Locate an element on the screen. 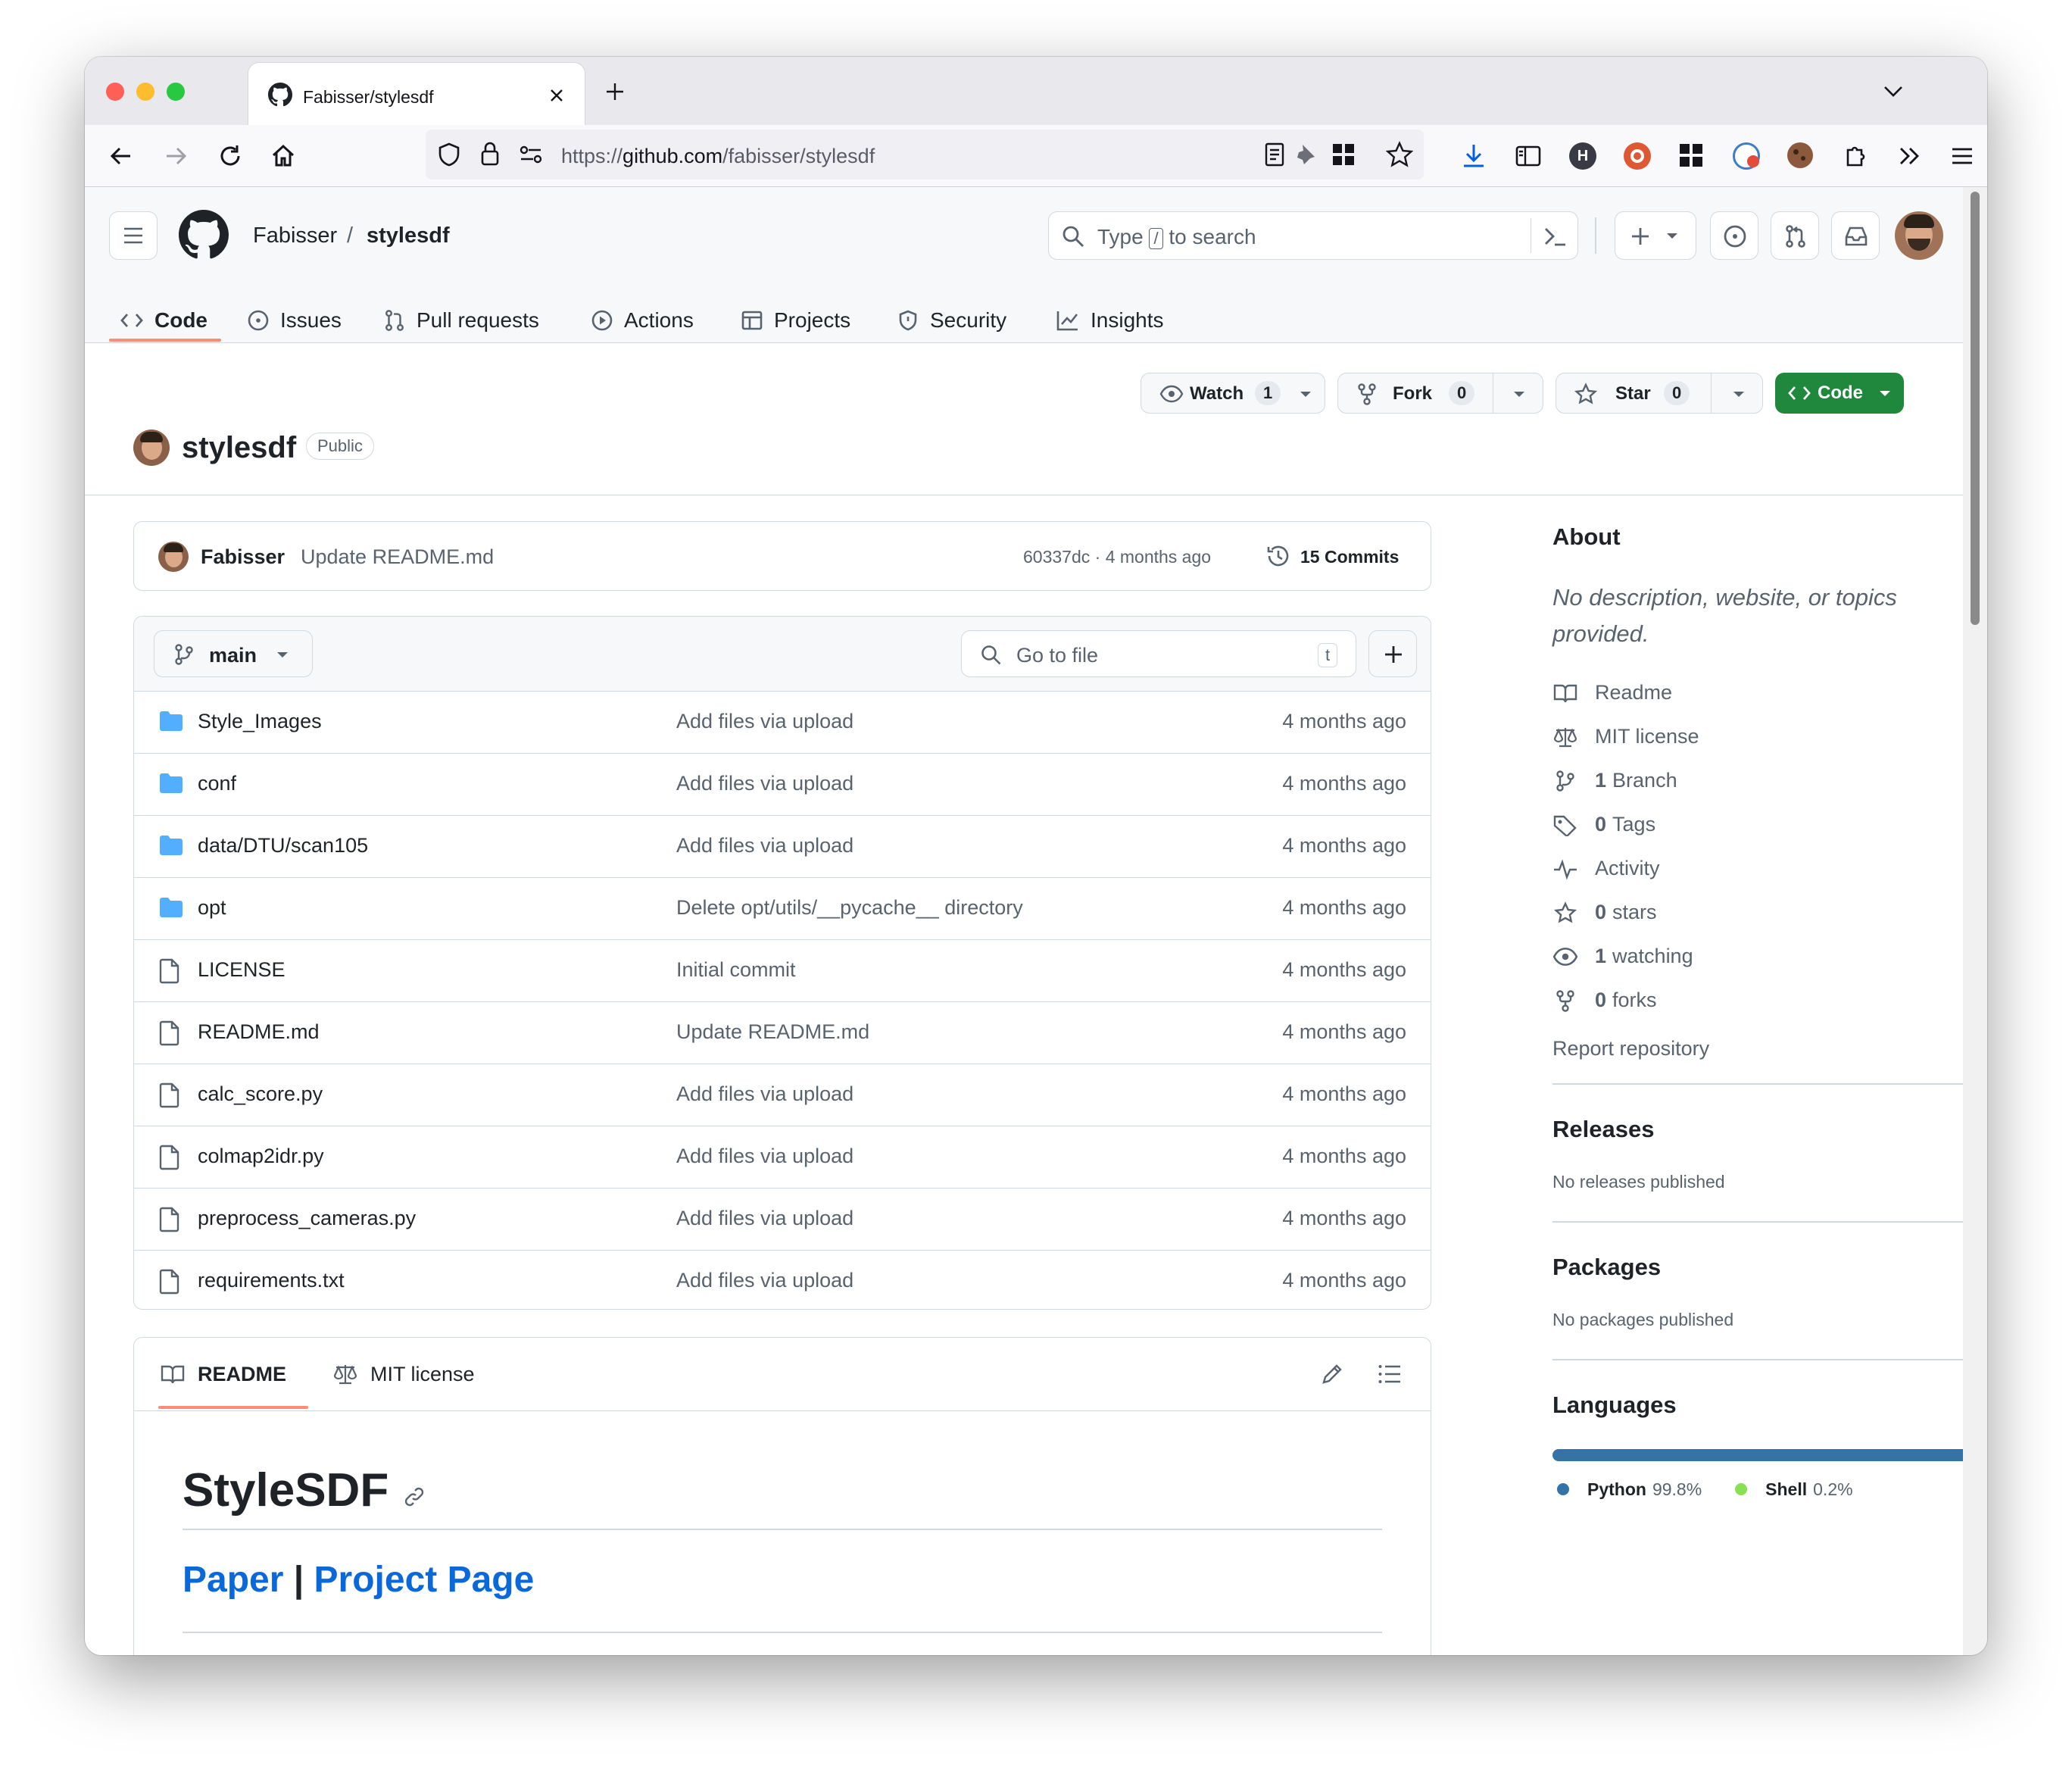 Image resolution: width=2072 pixels, height=1768 pixels. anchor-link-icon is located at coordinates (414, 1497).